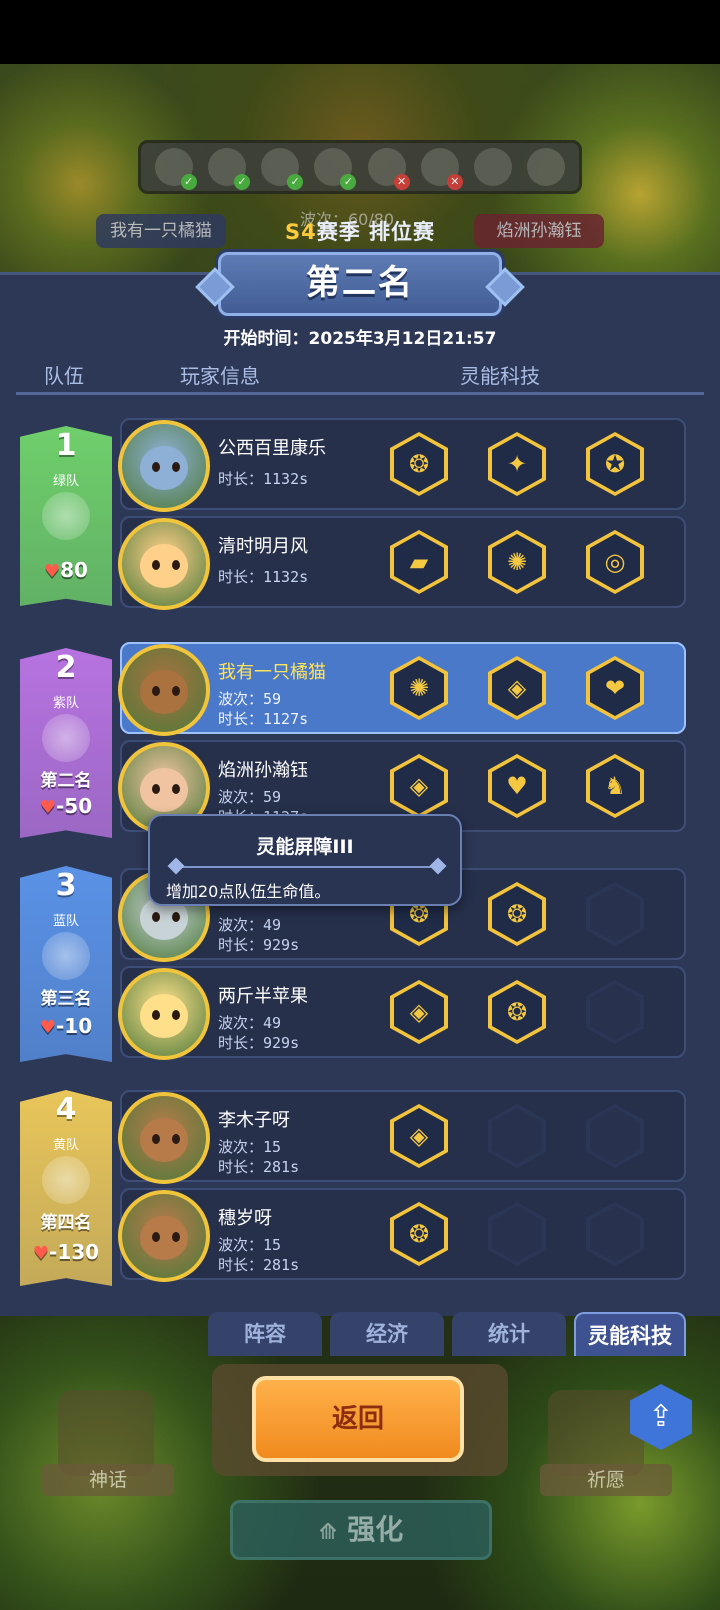  I want to click on tech-icon: ✦, so click(517, 464).